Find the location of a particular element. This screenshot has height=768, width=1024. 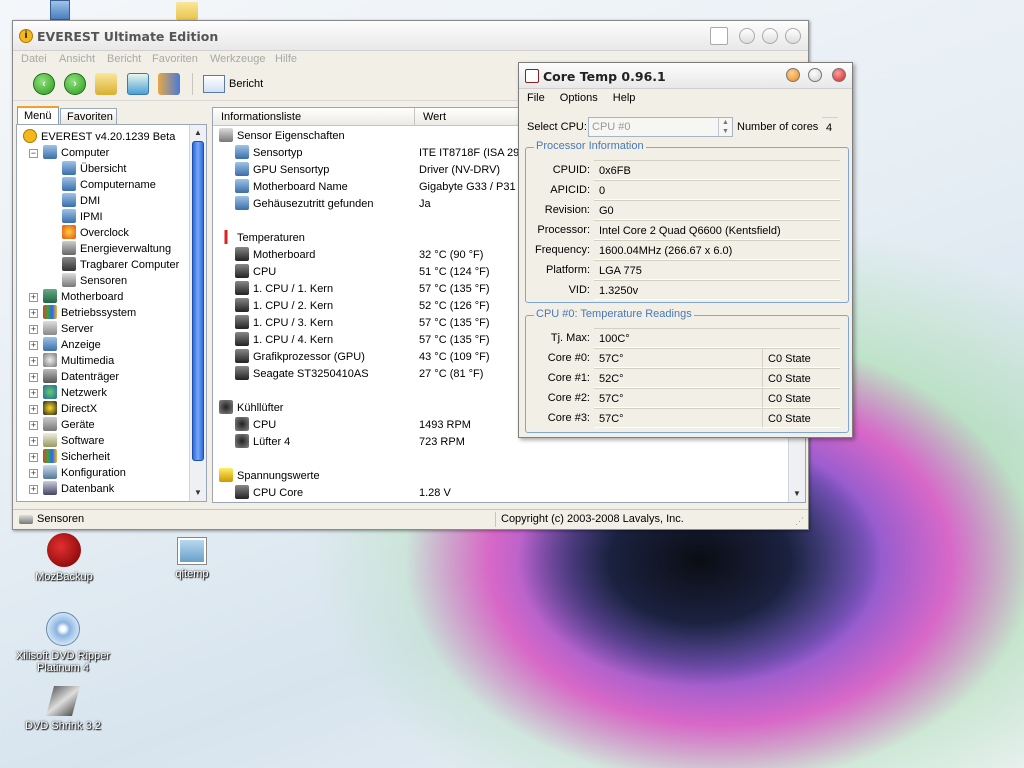

list-item: Motherboard Name is located at coordinates (291, 187).